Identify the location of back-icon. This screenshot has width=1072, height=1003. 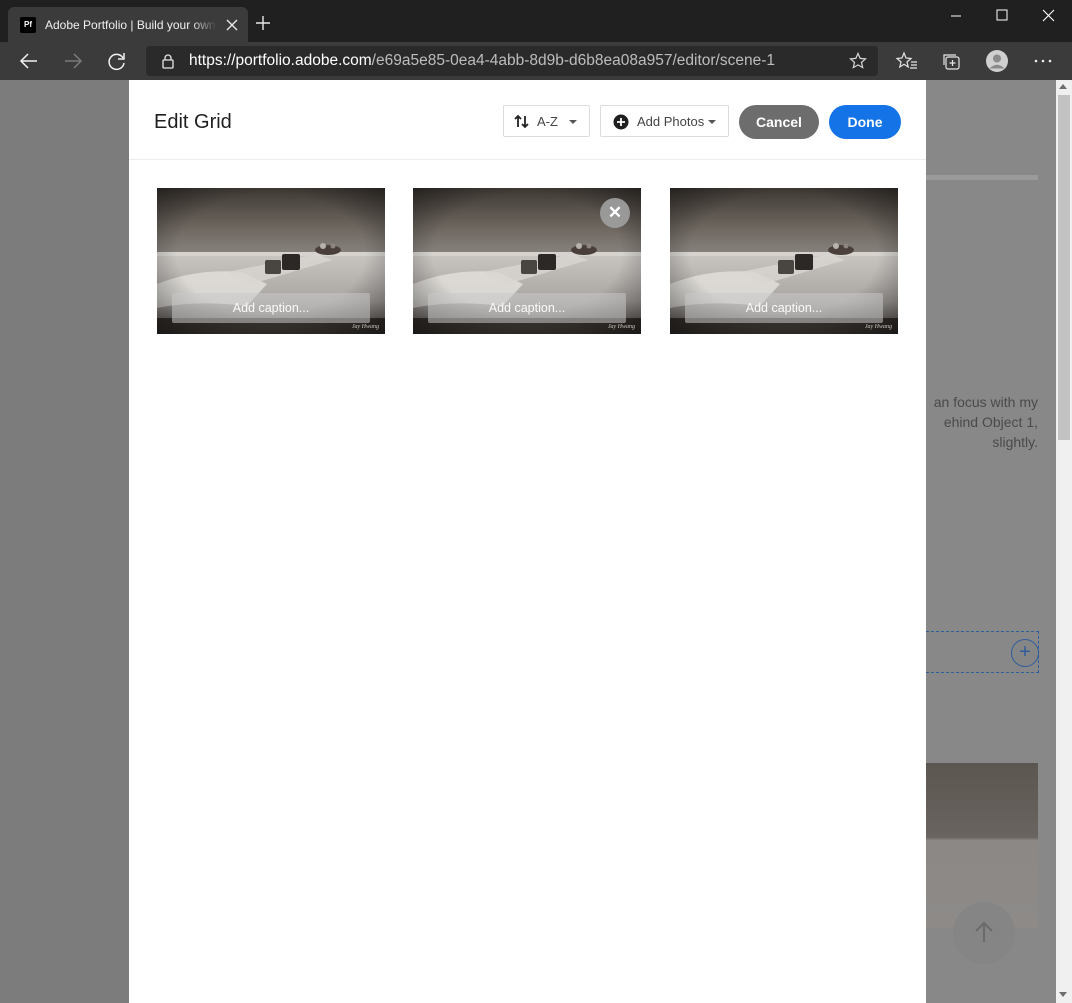
(29, 61).